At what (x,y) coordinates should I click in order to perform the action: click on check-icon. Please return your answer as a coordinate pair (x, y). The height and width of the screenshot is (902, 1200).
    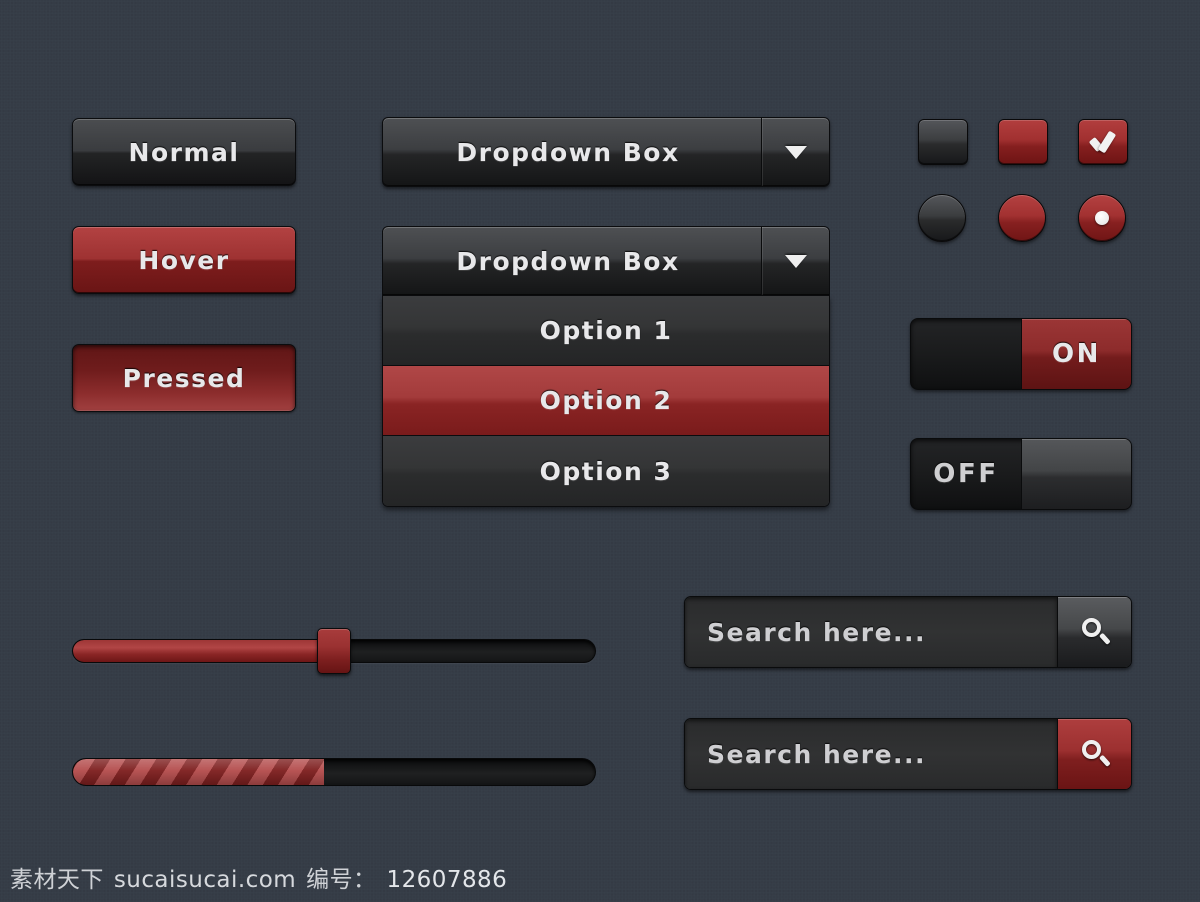
    Looking at the image, I should click on (1103, 142).